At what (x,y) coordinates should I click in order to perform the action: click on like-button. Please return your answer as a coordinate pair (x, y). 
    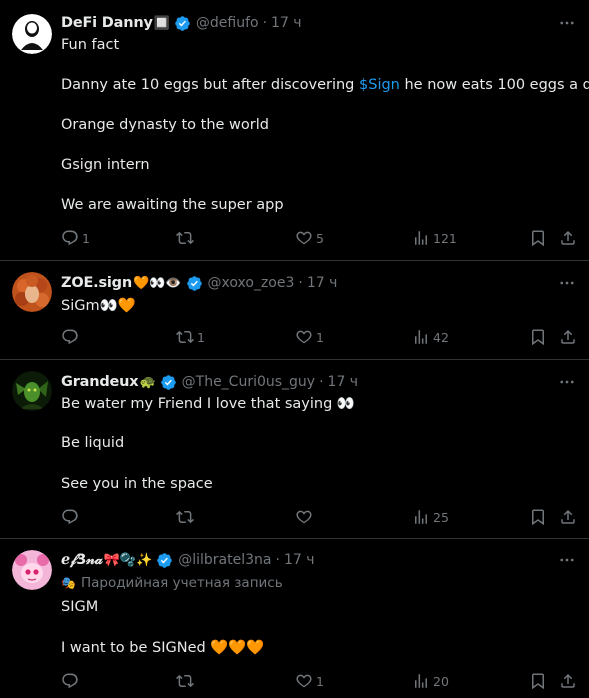
    Looking at the image, I should click on (305, 517).